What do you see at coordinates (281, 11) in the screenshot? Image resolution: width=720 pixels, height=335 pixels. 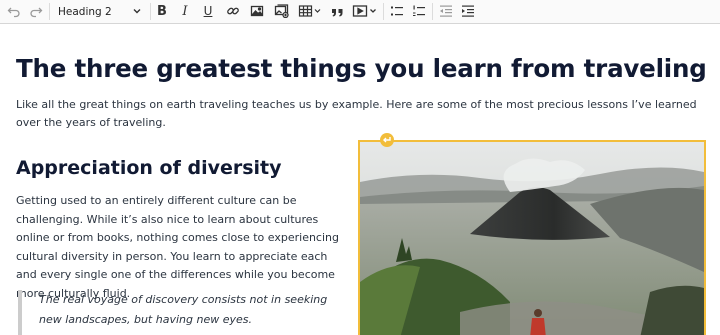 I see `media-library-icon` at bounding box center [281, 11].